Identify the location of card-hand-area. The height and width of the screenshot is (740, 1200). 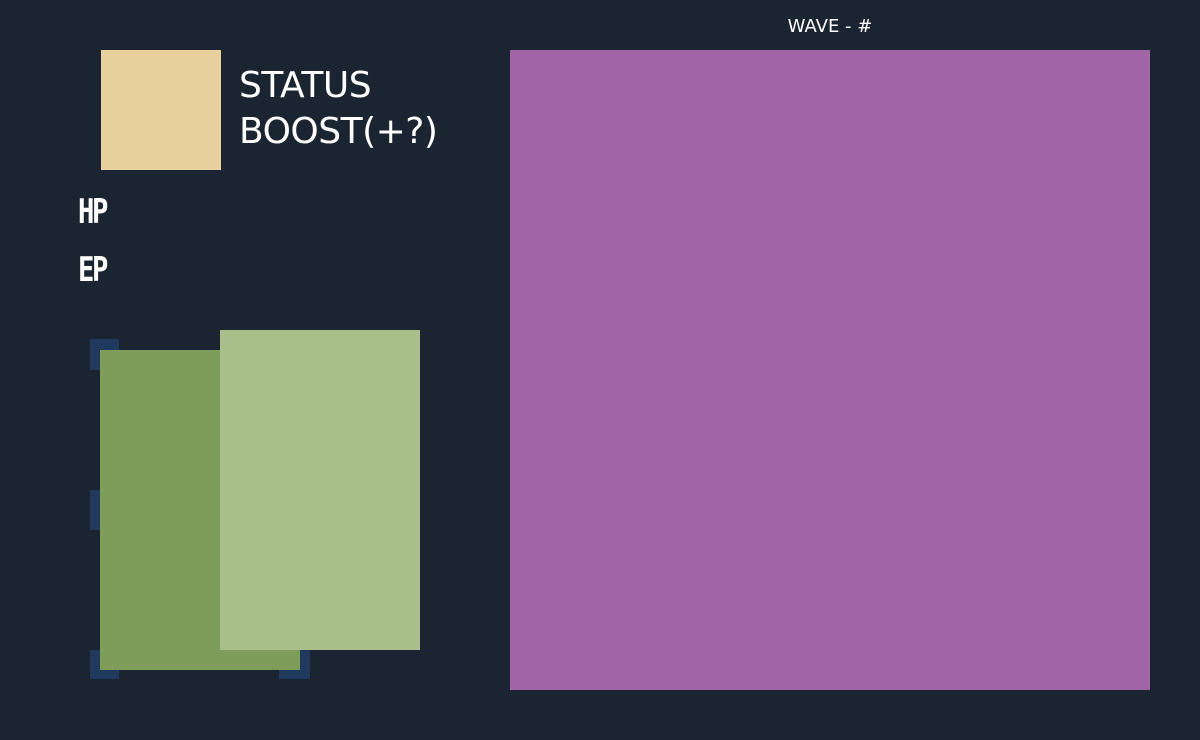
(255, 505).